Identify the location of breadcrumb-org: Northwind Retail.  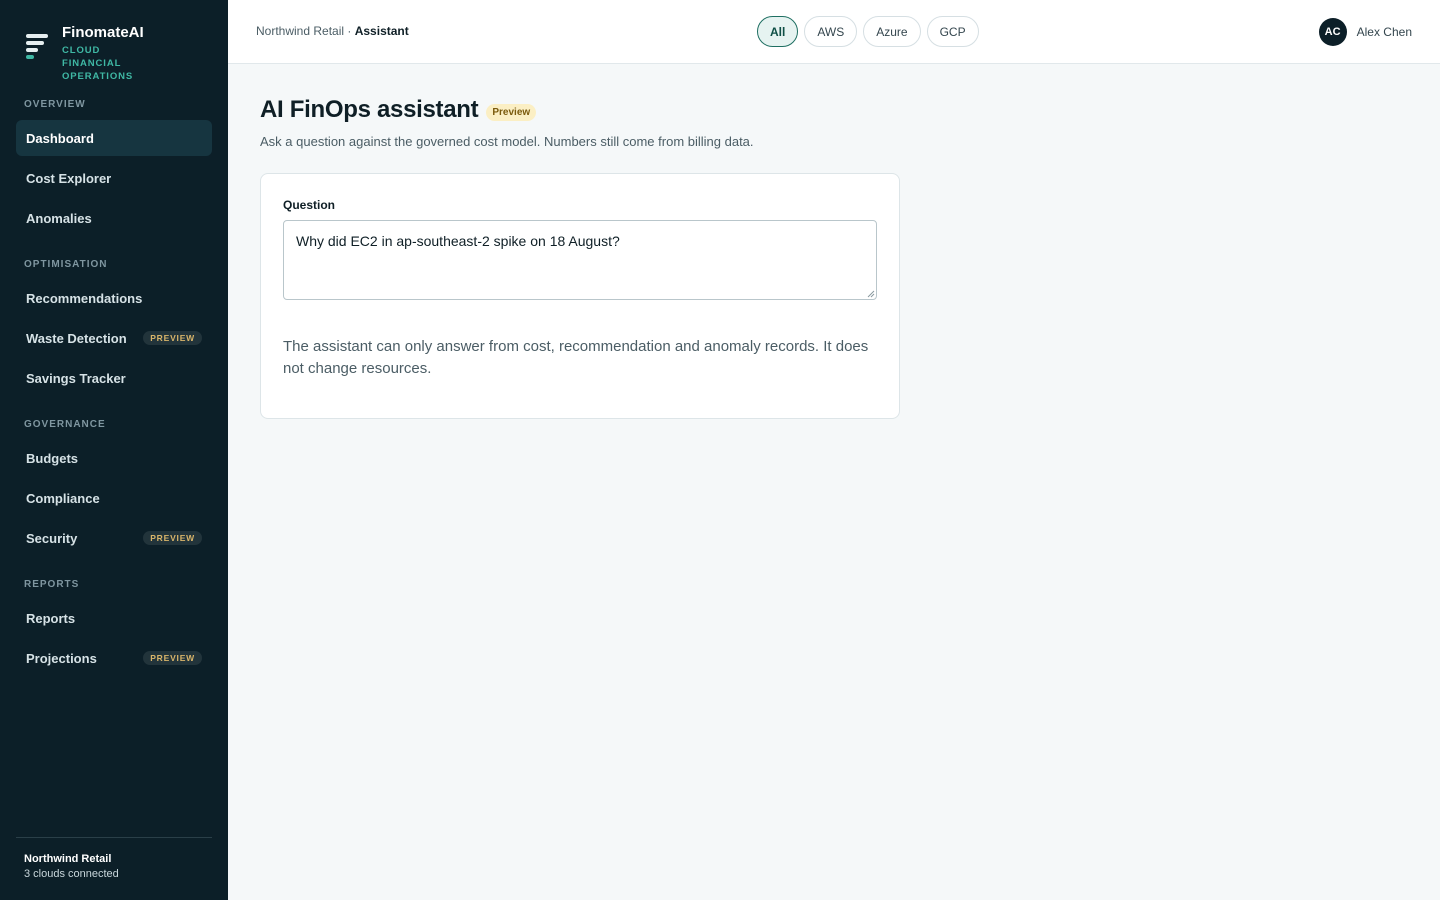
(300, 31).